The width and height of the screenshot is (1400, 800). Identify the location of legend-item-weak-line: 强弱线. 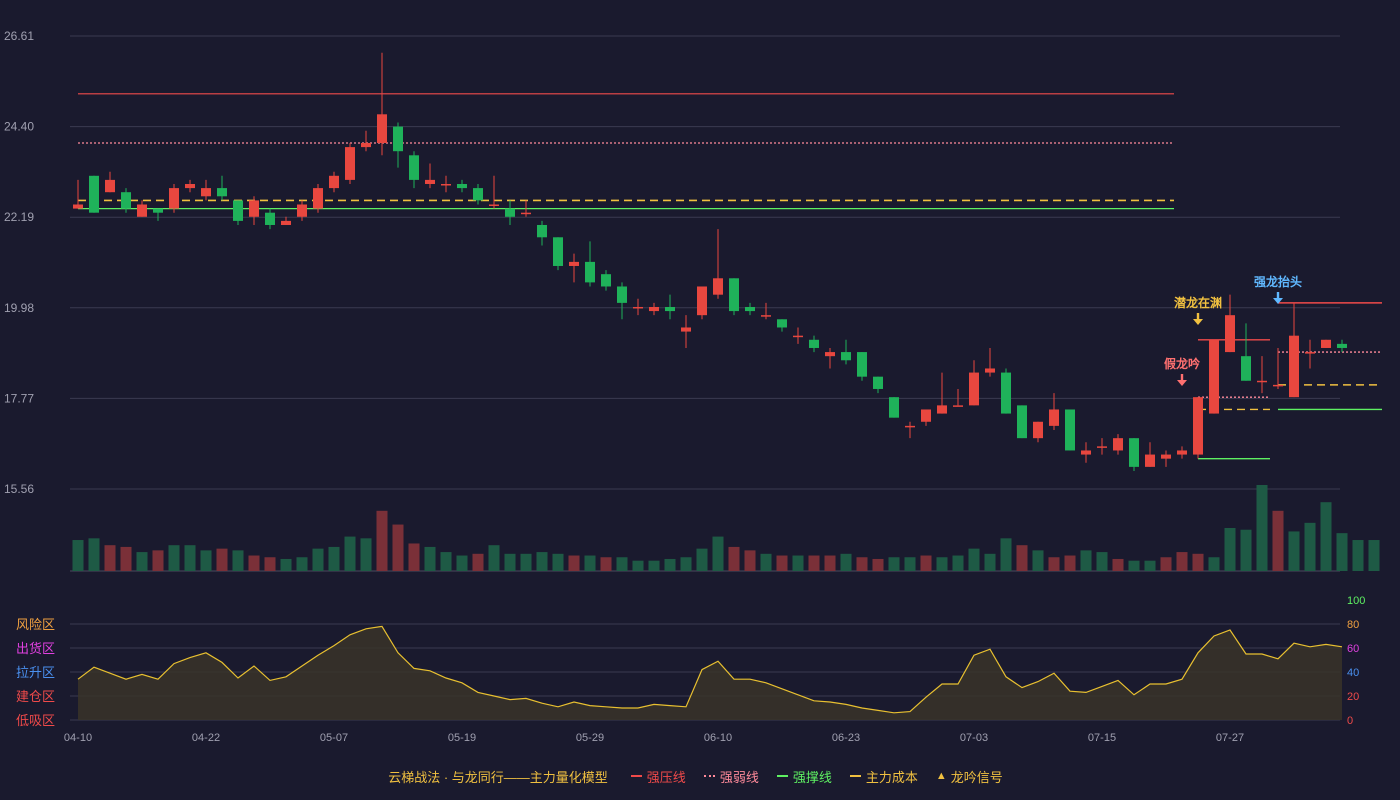
(731, 776).